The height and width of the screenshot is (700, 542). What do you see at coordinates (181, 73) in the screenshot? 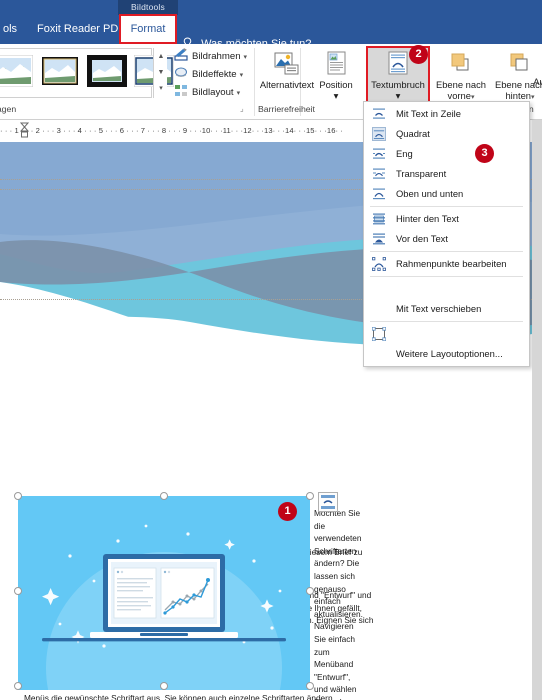
I see `picture-effects-icon` at bounding box center [181, 73].